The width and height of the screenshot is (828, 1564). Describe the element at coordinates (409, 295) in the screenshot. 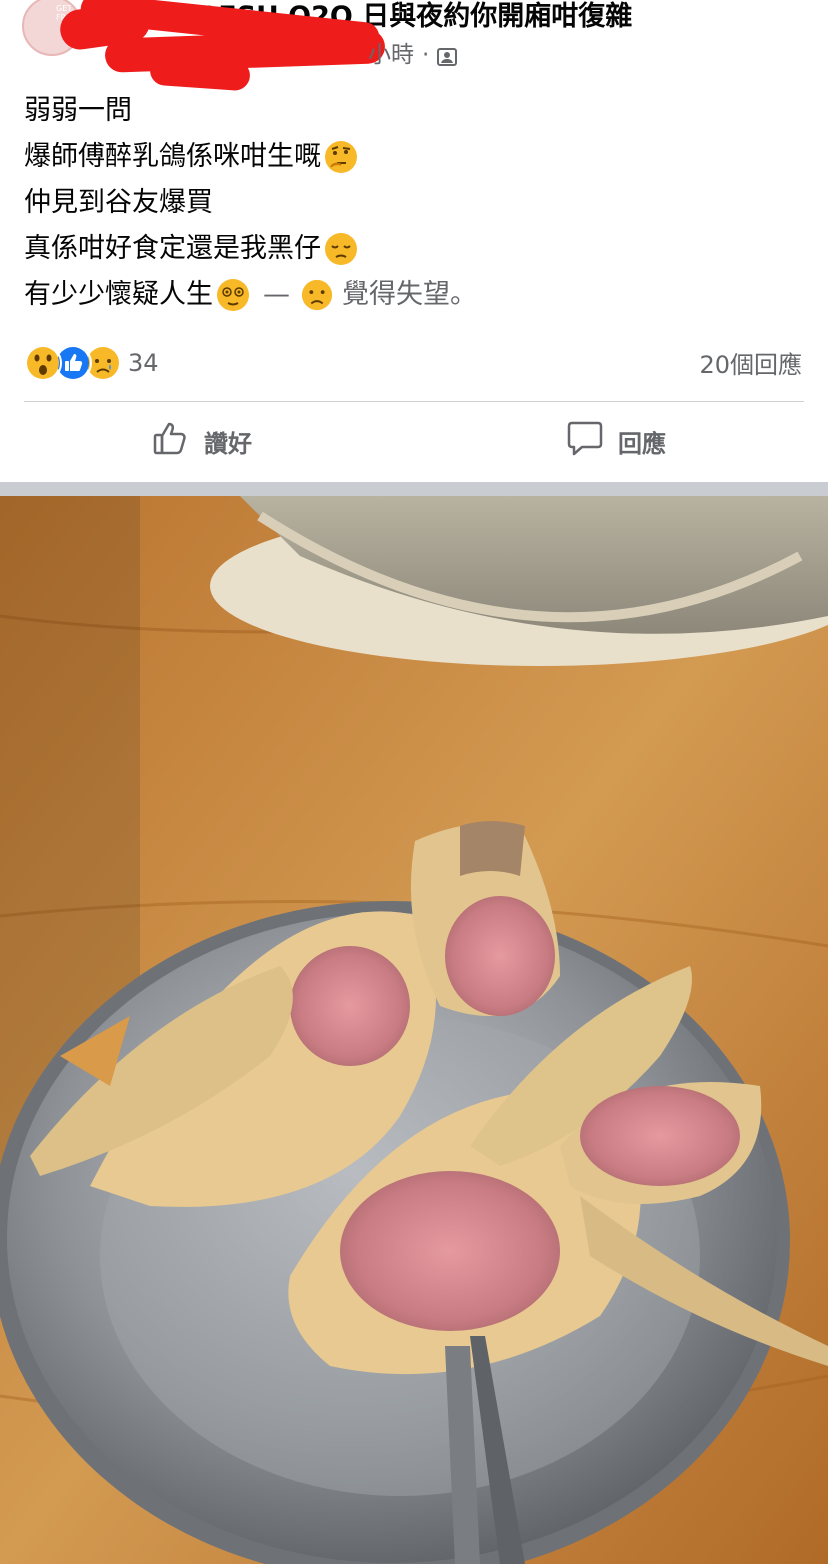

I see `feeling-text: 覺得失望。` at that location.